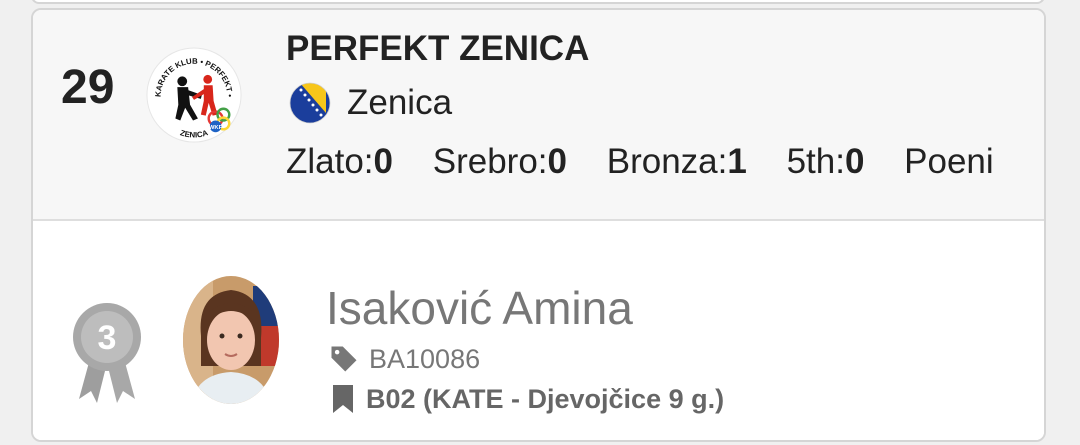 This screenshot has width=1080, height=445. I want to click on medal-gold: Zlato:0, so click(340, 161).